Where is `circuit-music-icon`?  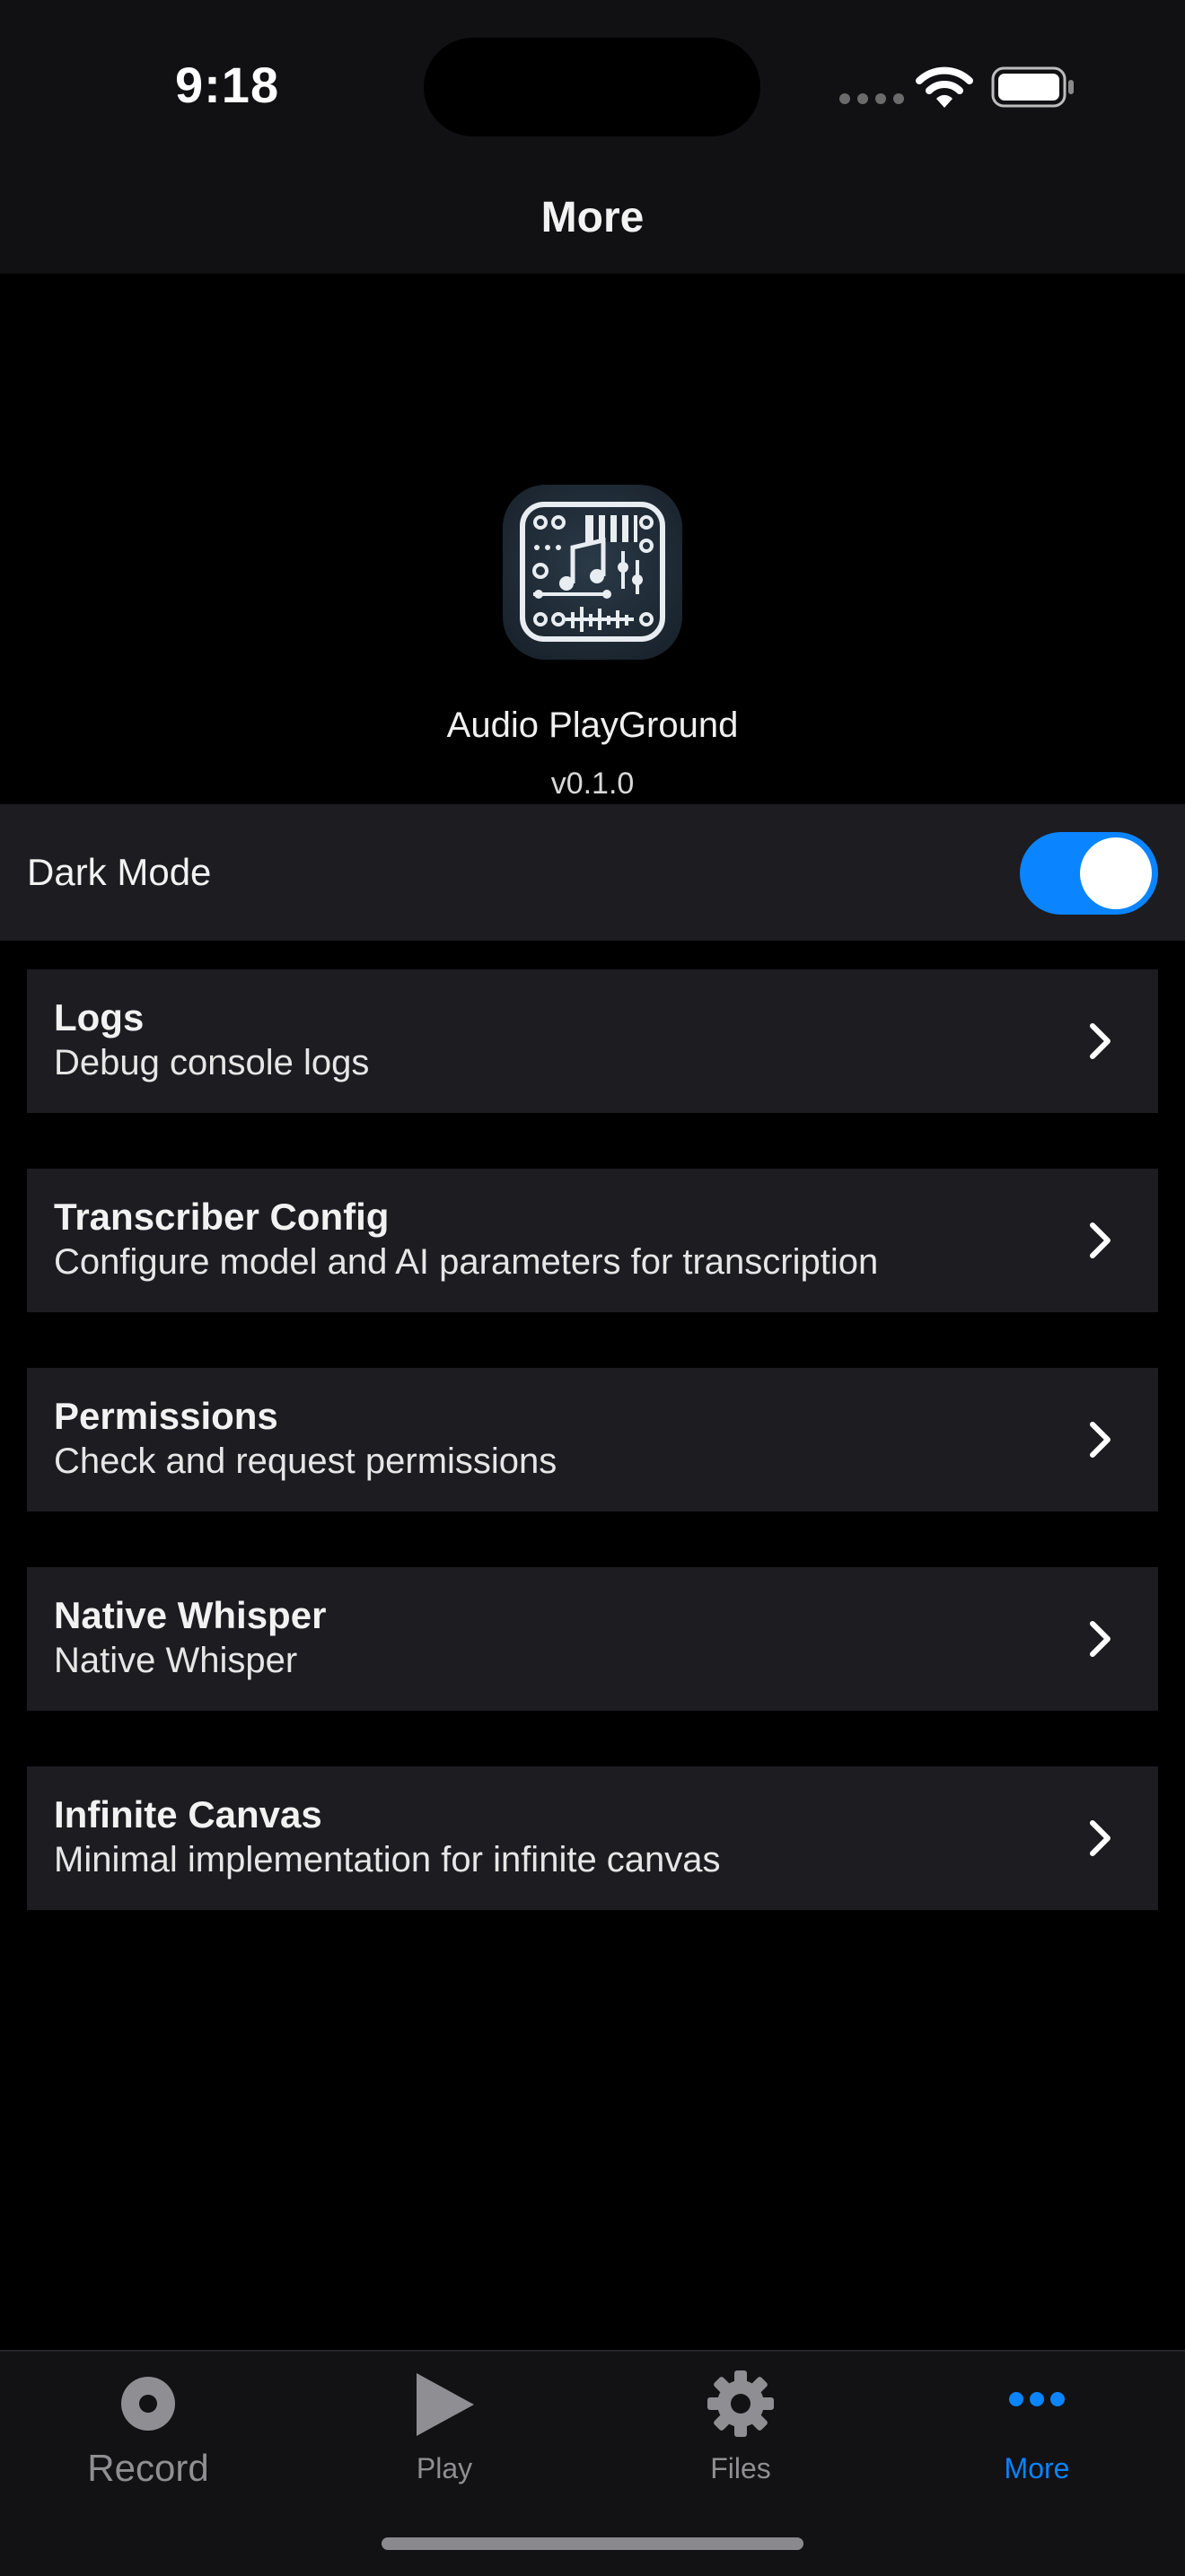
circuit-music-icon is located at coordinates (592, 572).